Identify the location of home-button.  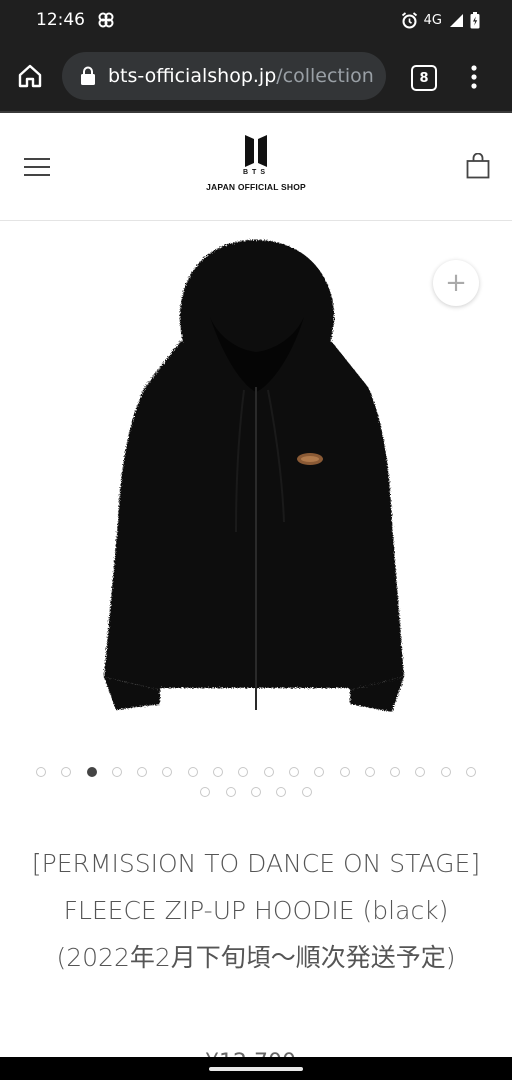
(30, 76).